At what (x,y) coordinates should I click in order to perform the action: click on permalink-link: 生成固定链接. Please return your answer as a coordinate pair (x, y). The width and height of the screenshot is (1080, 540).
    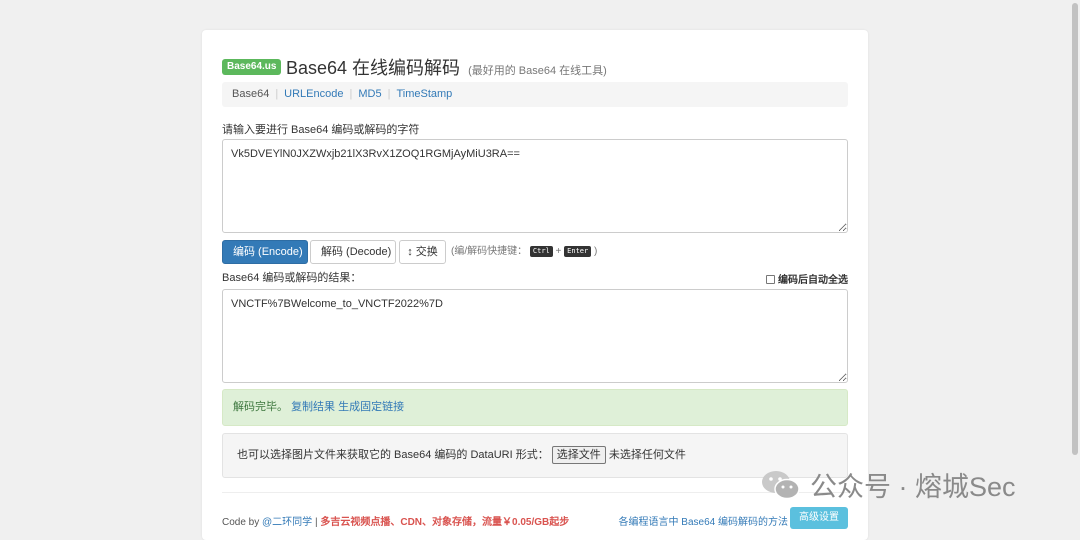
    Looking at the image, I should click on (371, 407).